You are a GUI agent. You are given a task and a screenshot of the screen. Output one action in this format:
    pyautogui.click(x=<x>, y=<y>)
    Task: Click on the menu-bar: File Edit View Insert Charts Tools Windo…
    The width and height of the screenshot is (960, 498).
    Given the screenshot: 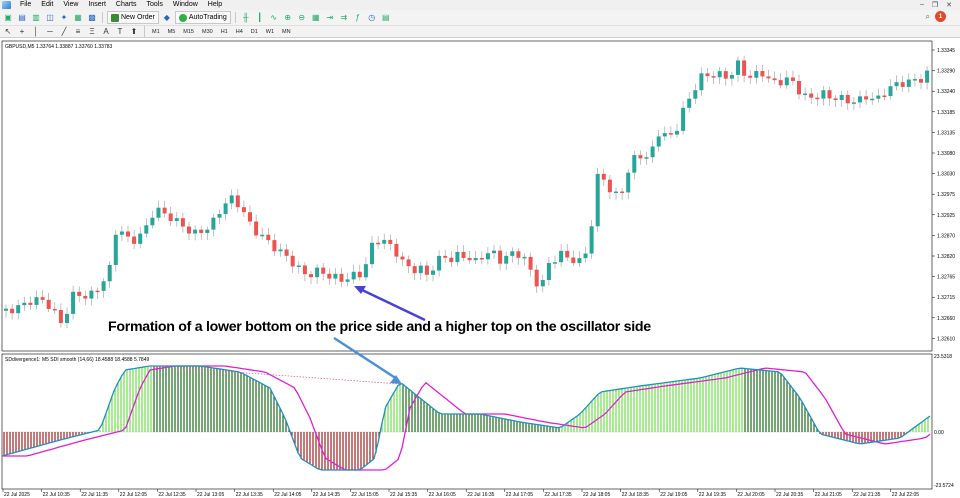 What is the action you would take?
    pyautogui.click(x=480, y=5)
    